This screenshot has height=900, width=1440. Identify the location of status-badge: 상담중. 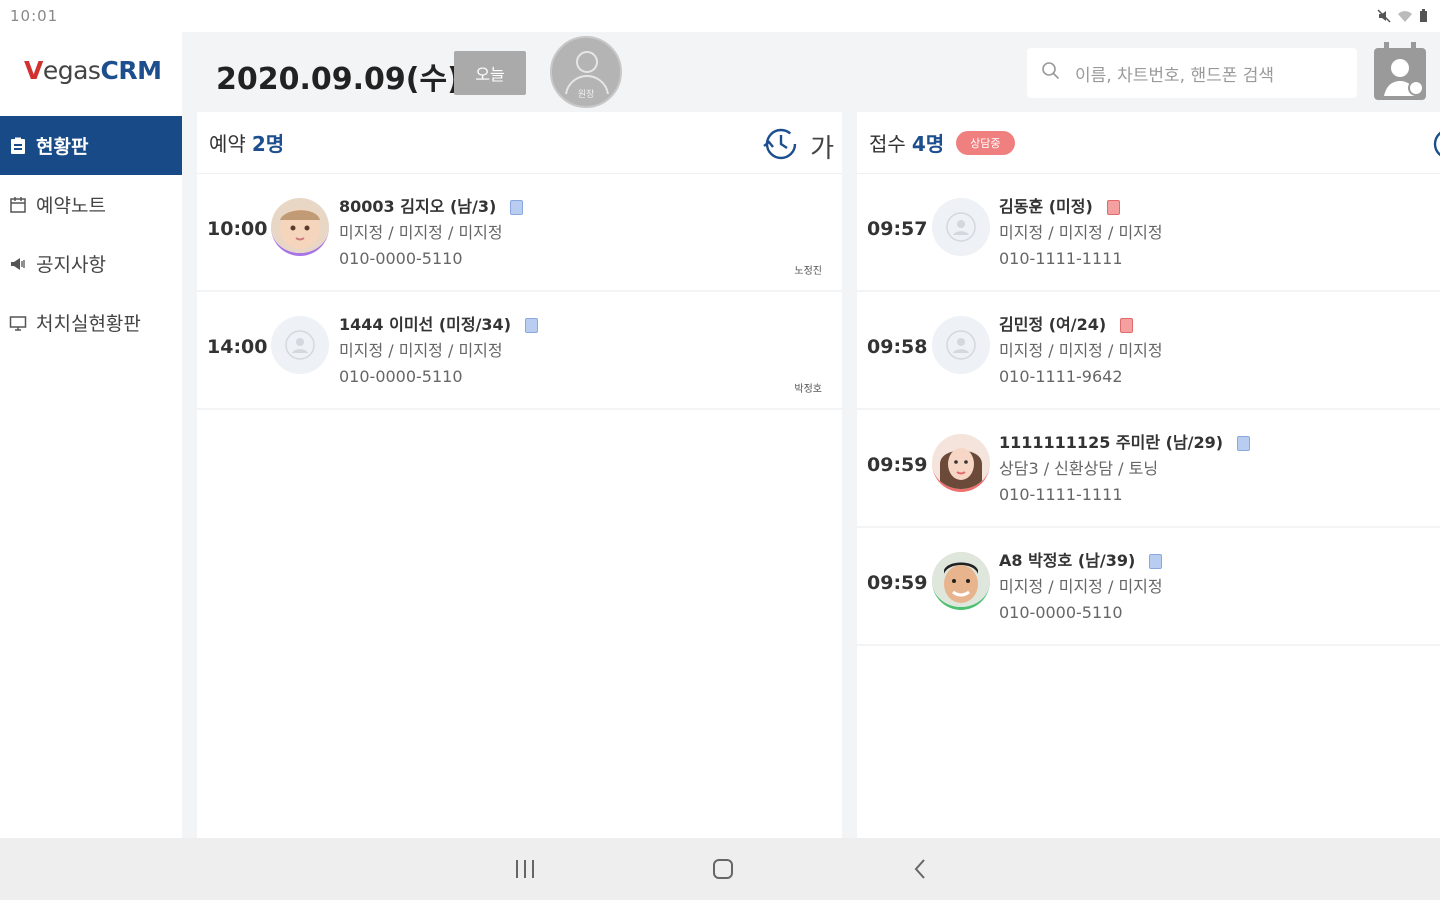
(985, 142).